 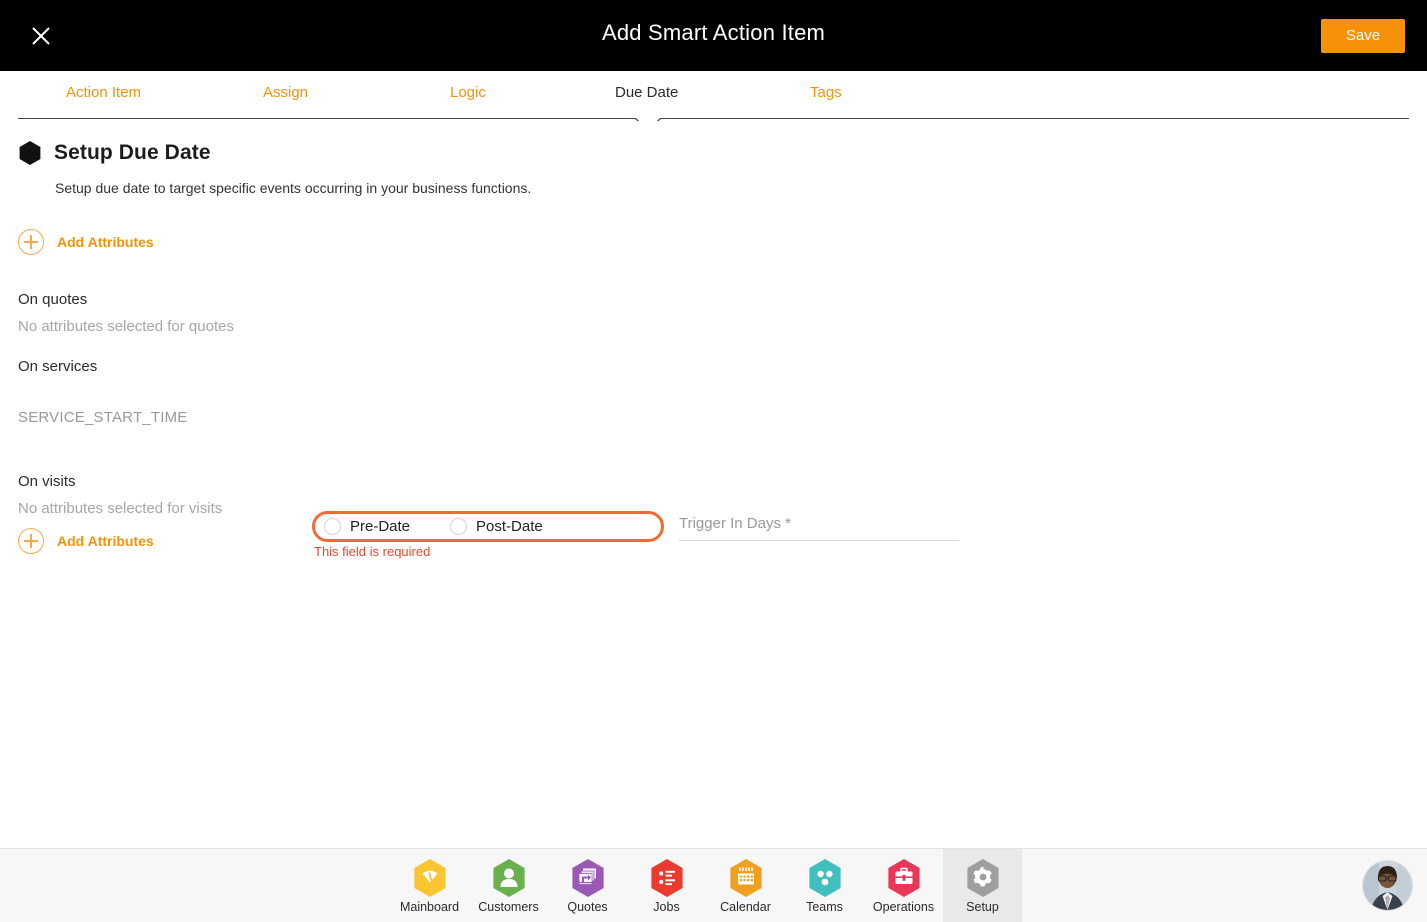 I want to click on group-empty-quotes: No attributes selected for quotes, so click(x=126, y=326).